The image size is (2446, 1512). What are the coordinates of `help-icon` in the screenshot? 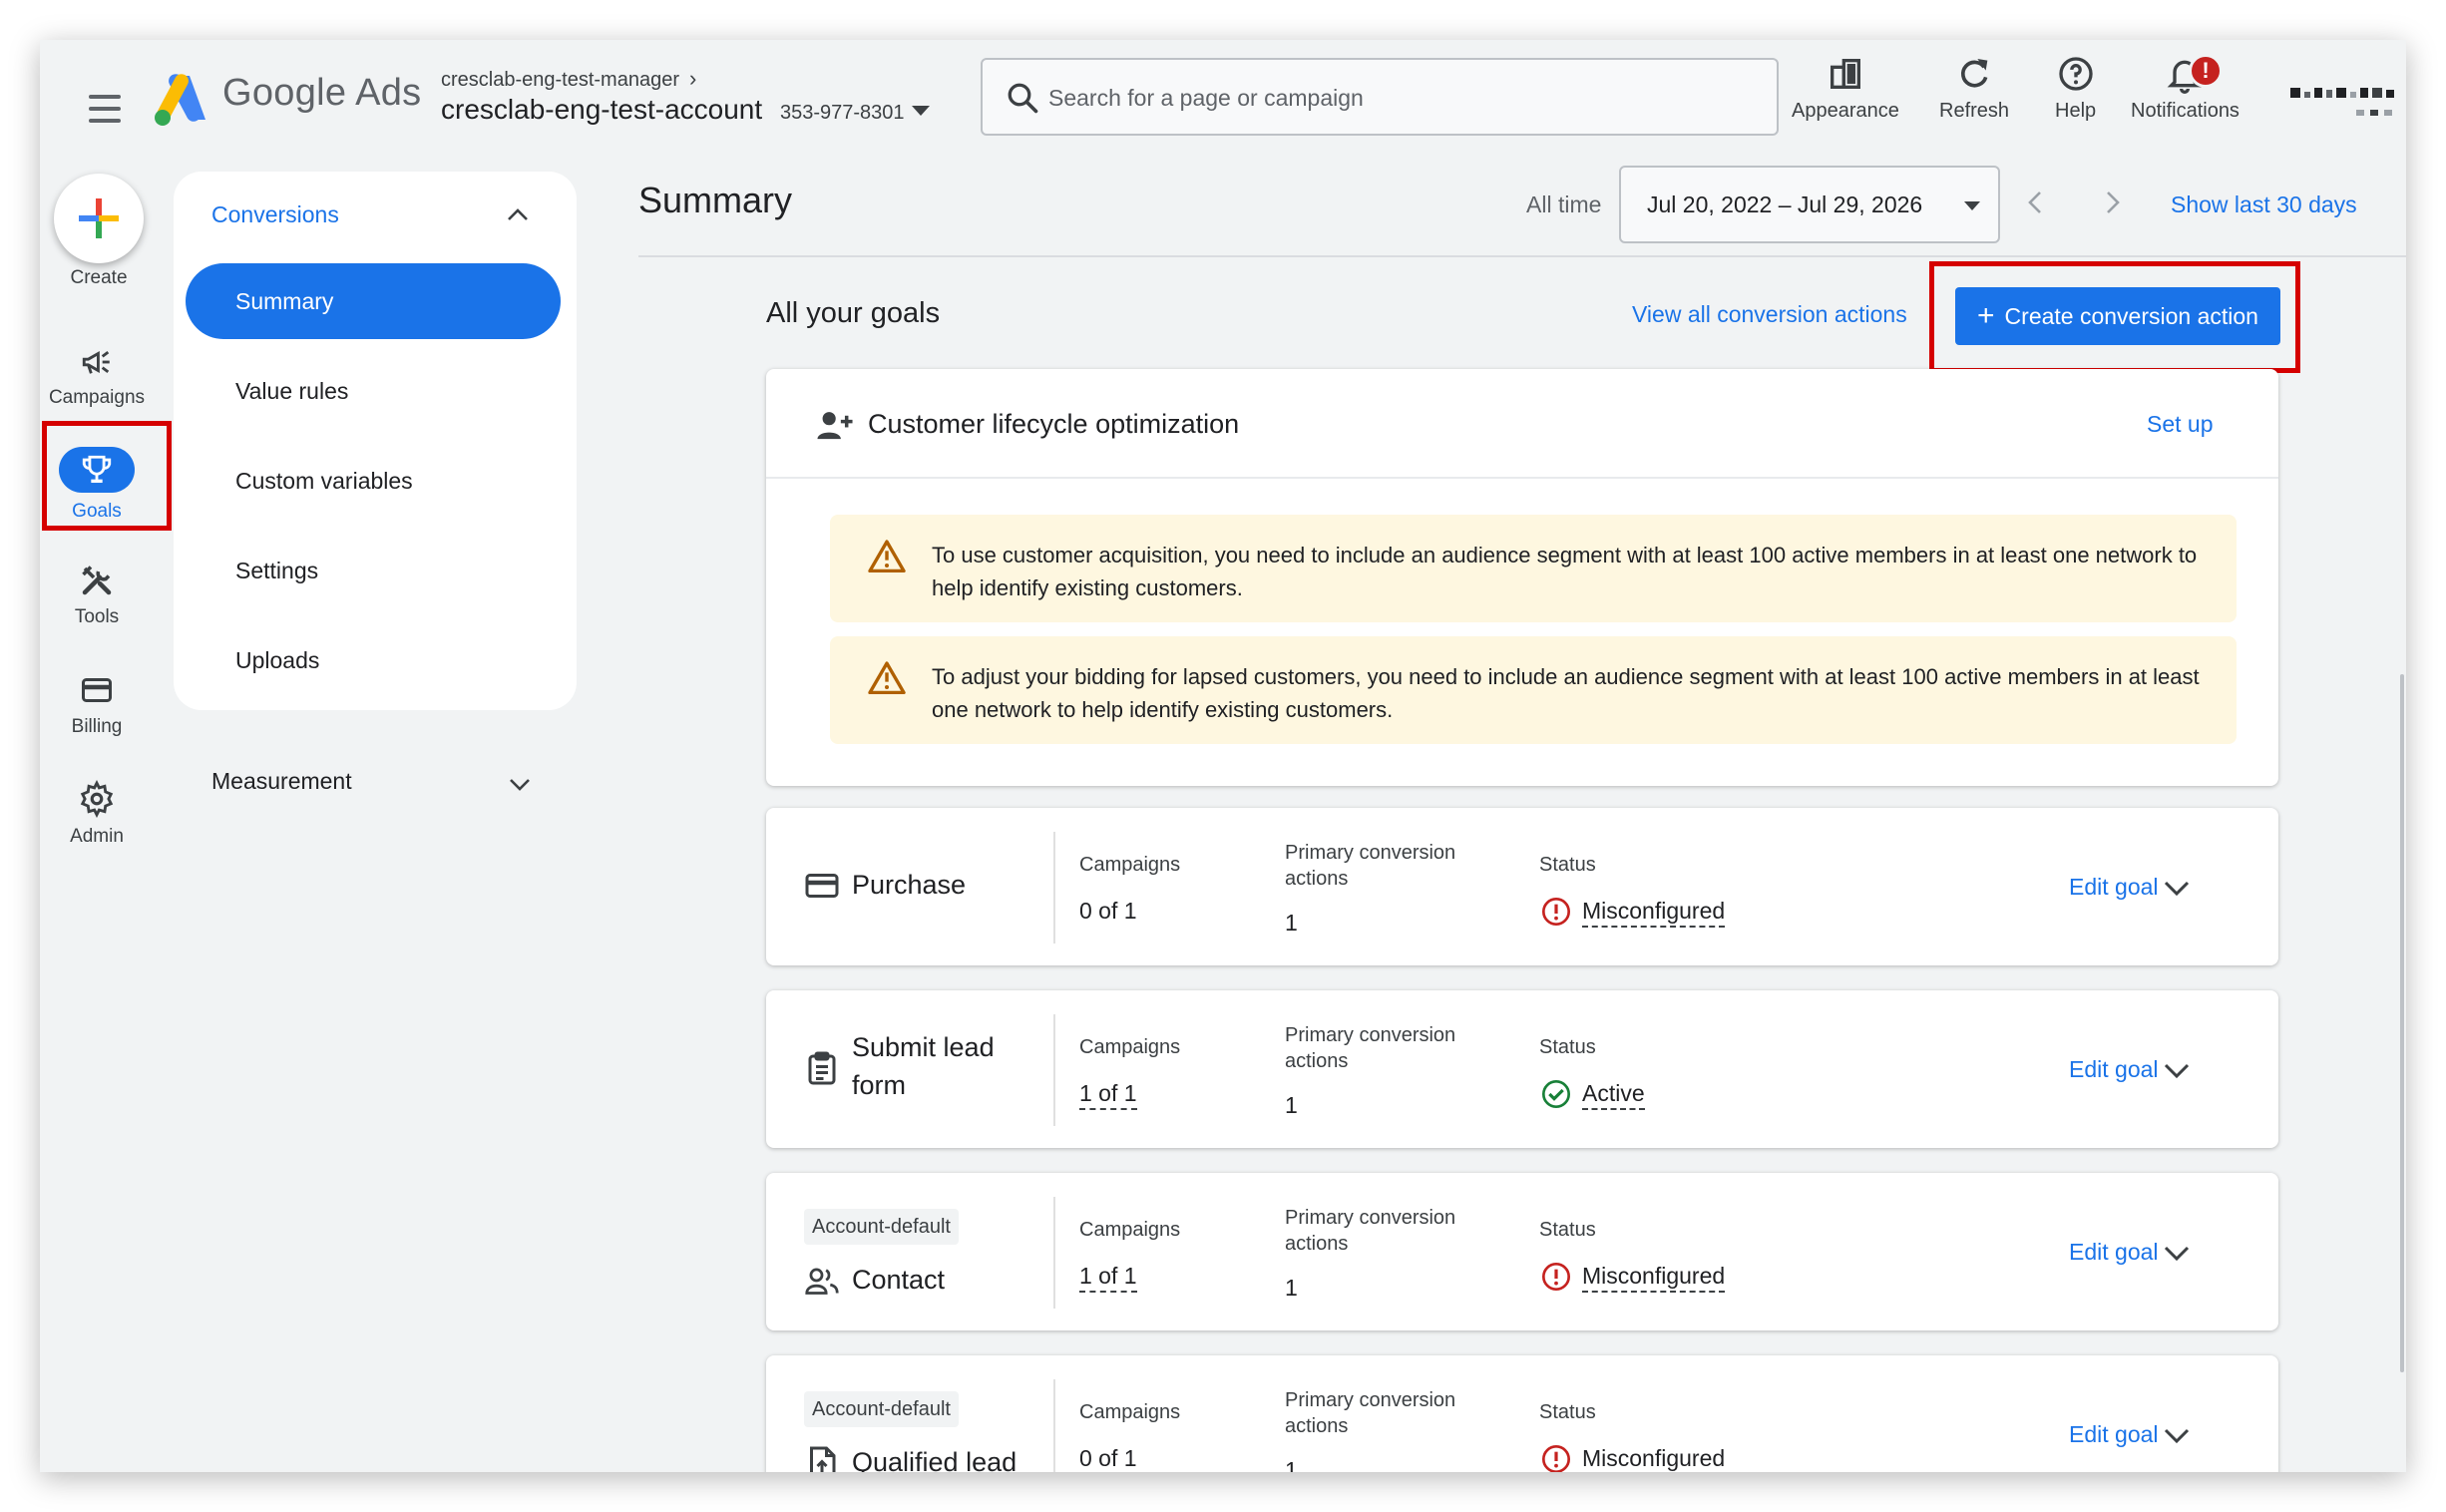 It's located at (2075, 74).